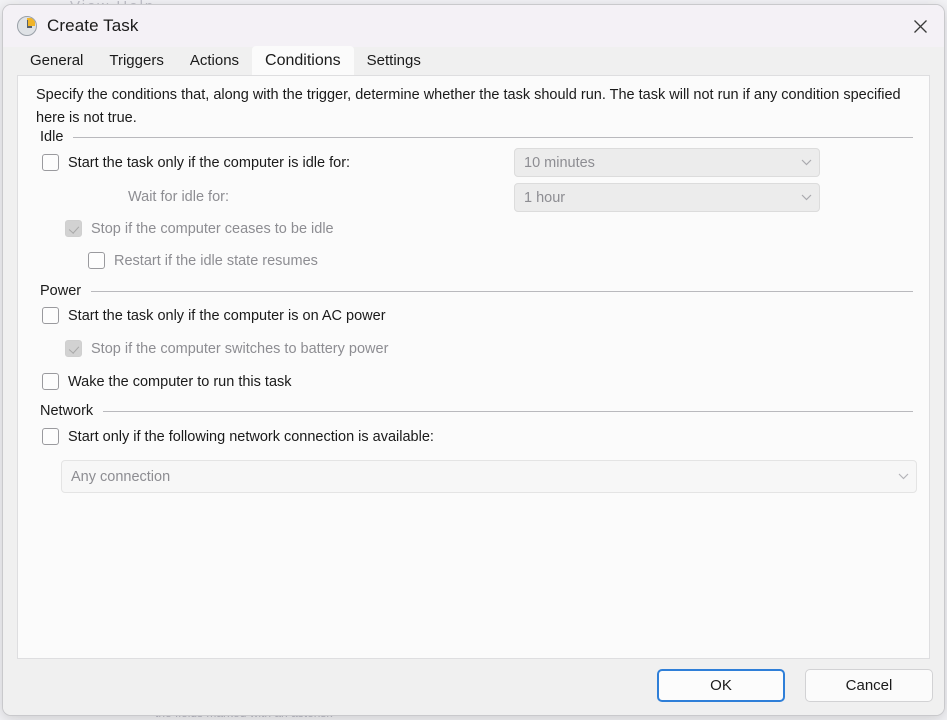 The image size is (947, 720). What do you see at coordinates (93, 25) in the screenshot?
I see `dialog-title: Create Task` at bounding box center [93, 25].